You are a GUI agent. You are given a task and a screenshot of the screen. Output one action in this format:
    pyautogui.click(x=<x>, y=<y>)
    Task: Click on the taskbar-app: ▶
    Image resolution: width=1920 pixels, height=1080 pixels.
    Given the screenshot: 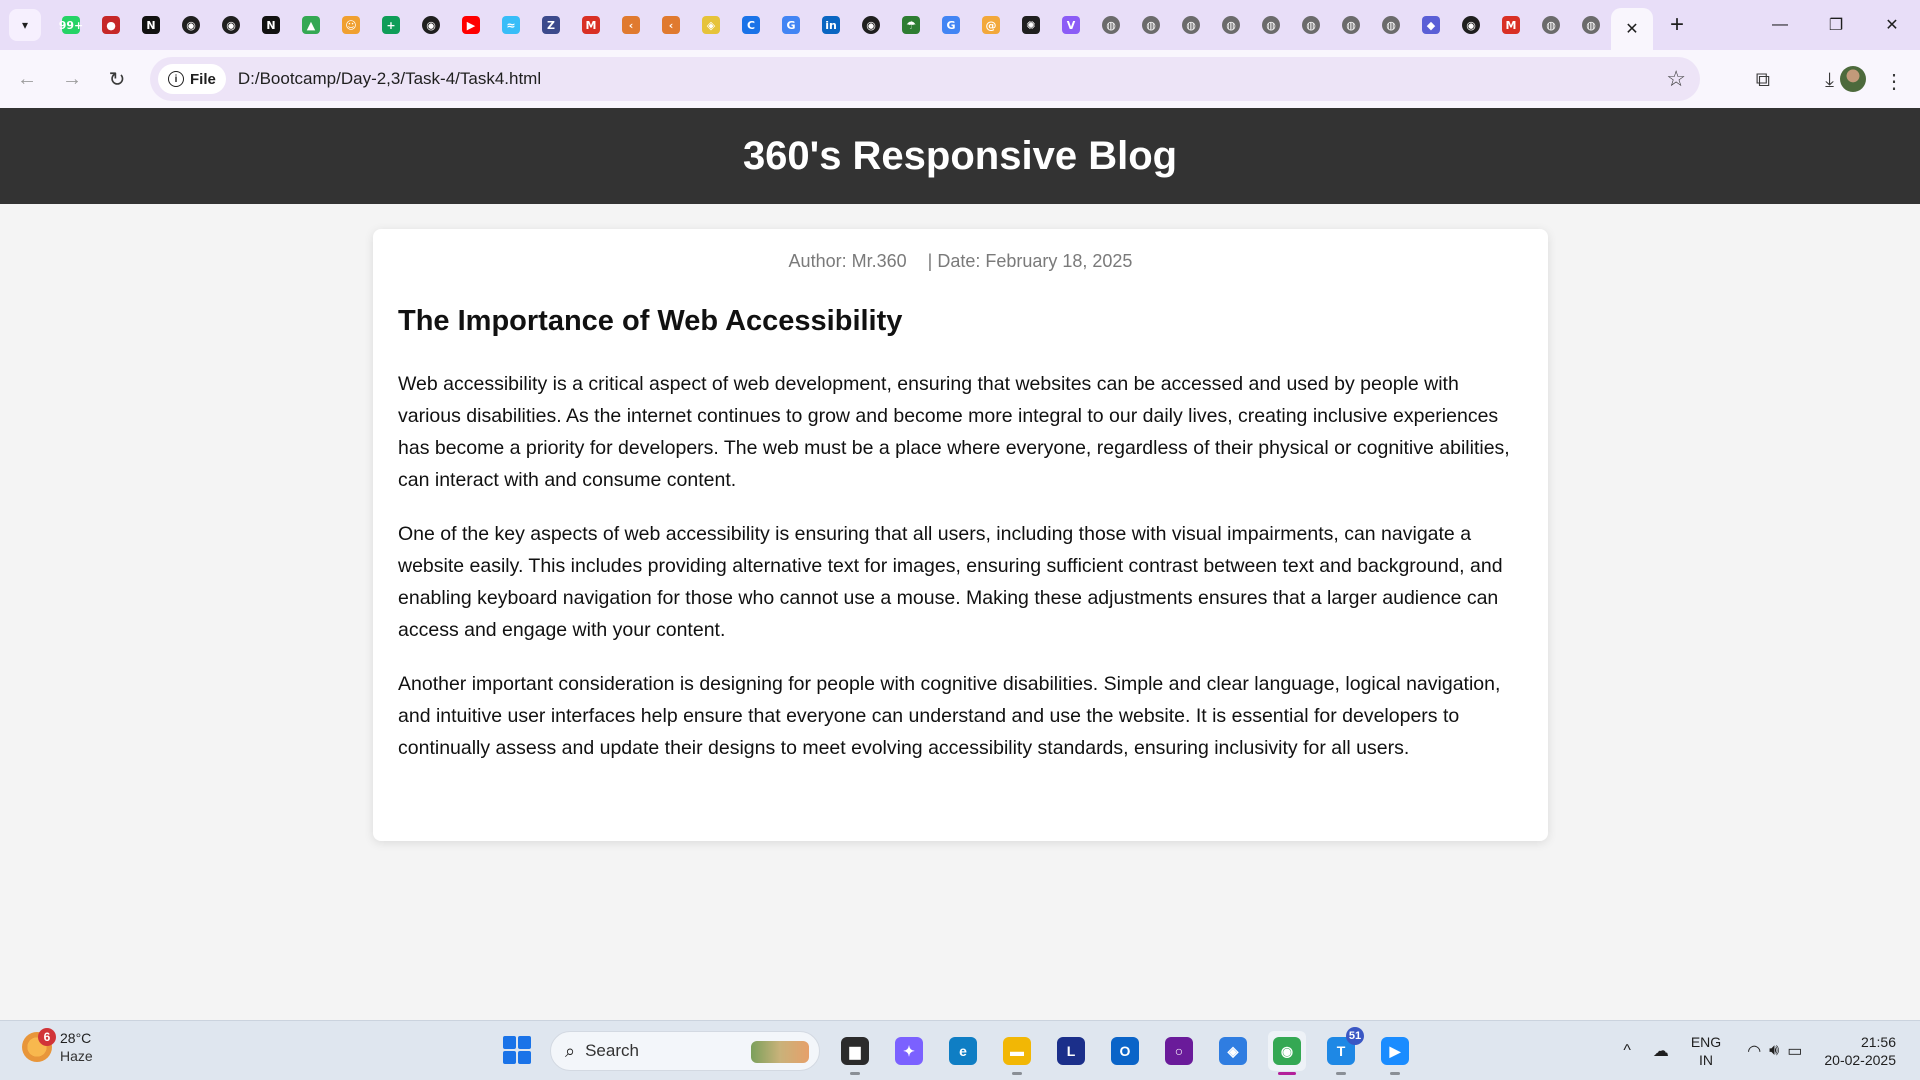 What is the action you would take?
    pyautogui.click(x=1395, y=1053)
    